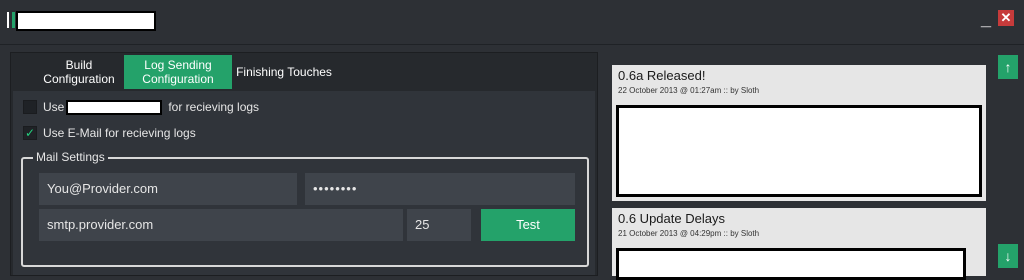  I want to click on scroll-down-button: ↓, so click(1008, 256).